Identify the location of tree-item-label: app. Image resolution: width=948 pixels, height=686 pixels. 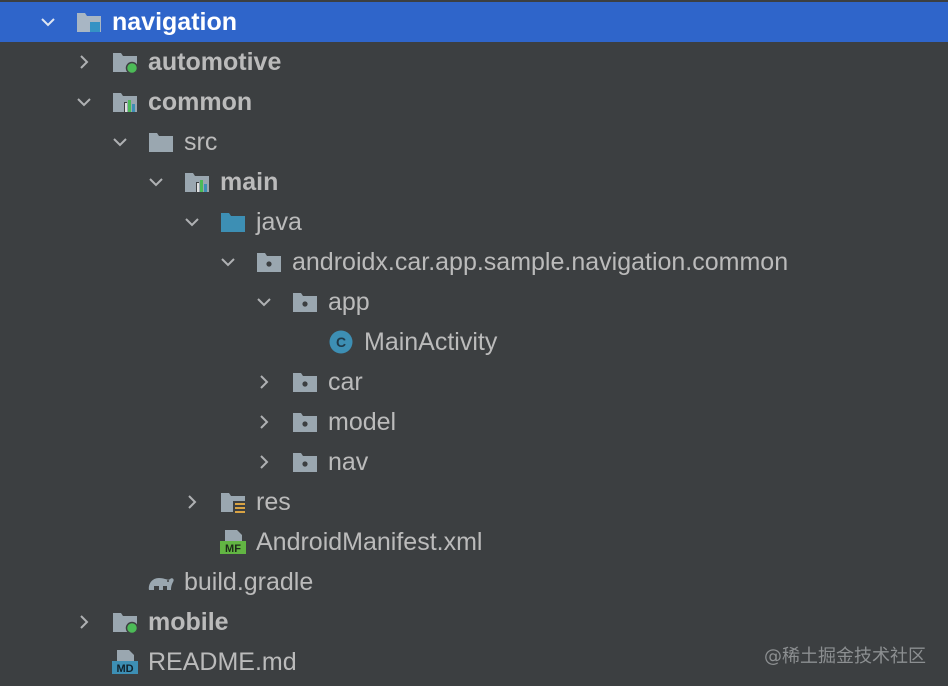
(349, 302).